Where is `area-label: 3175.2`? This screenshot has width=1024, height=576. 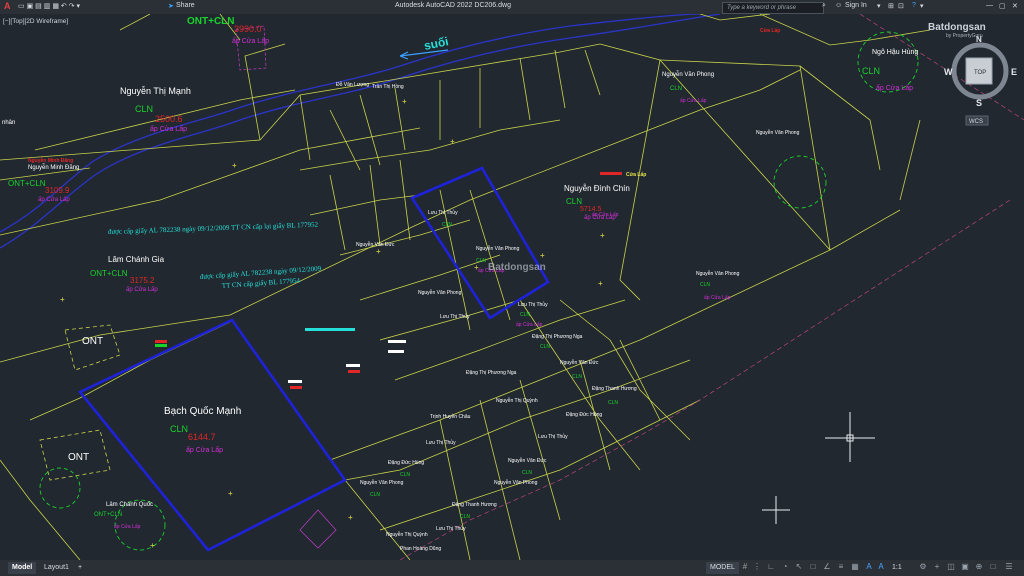 area-label: 3175.2 is located at coordinates (142, 280).